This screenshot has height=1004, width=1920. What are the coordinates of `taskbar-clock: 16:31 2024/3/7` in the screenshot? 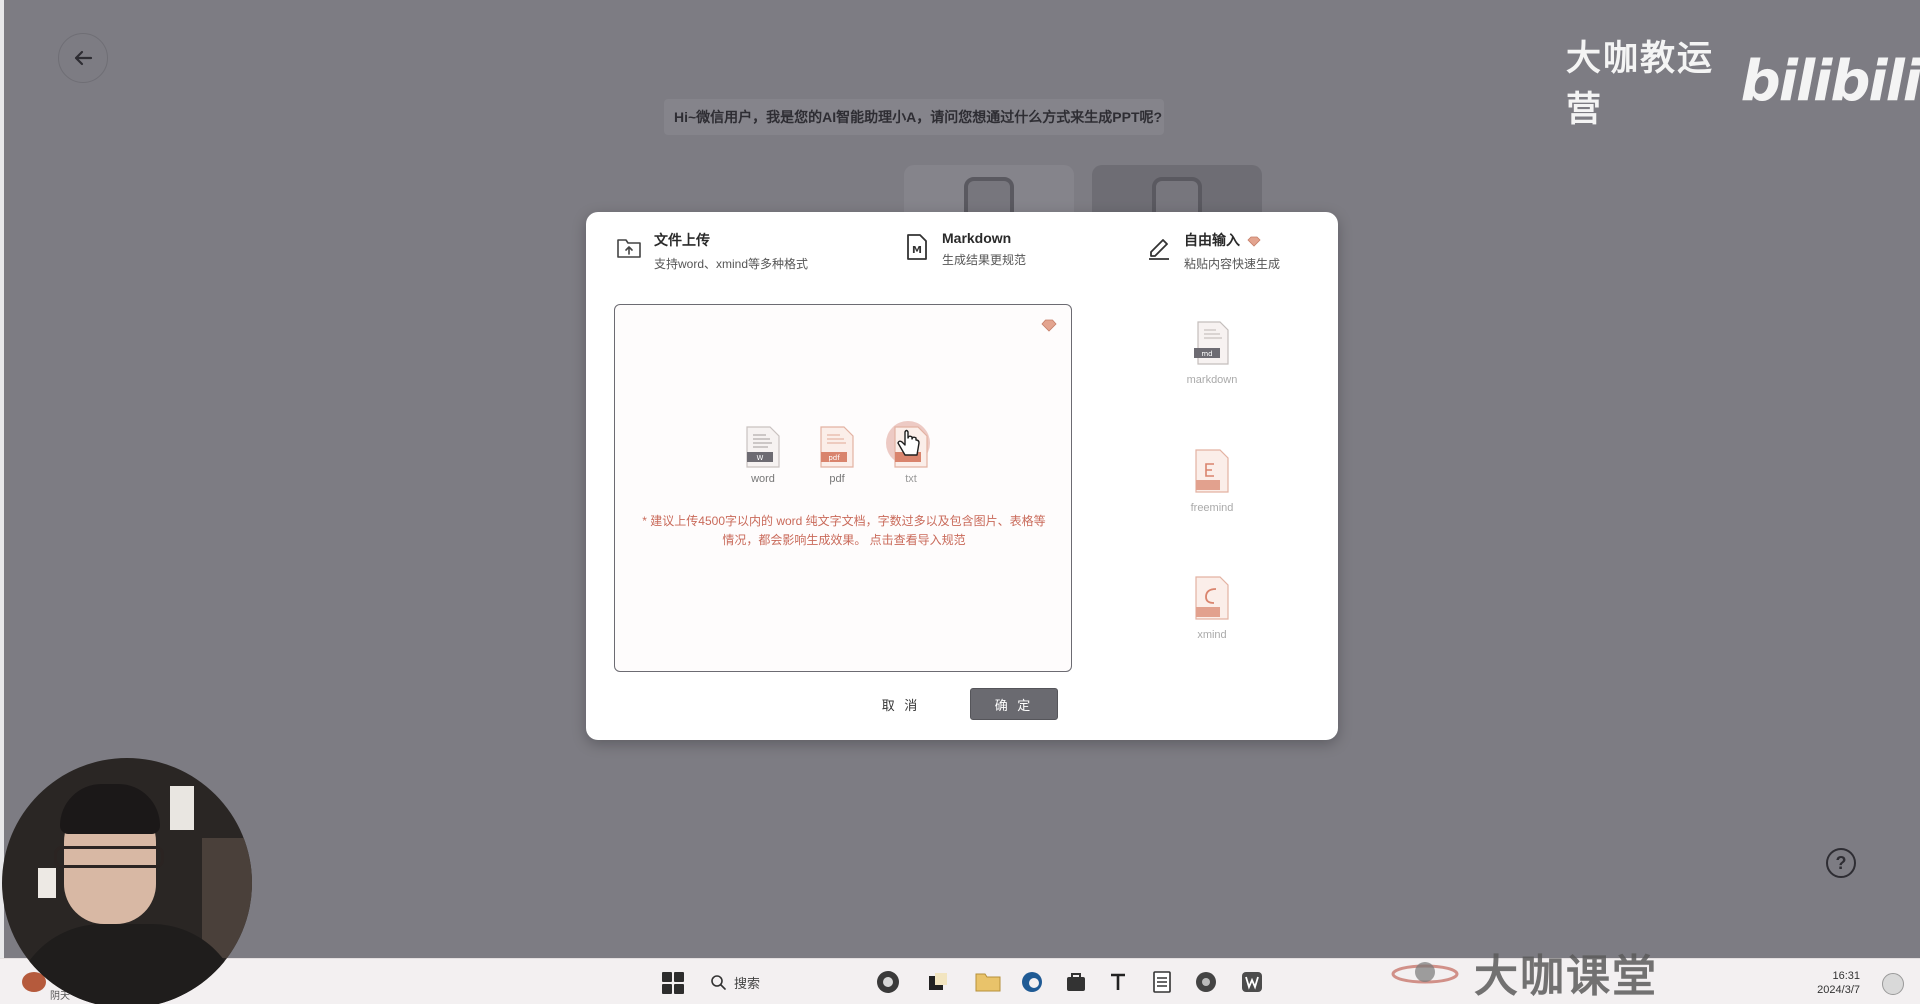 It's located at (1834, 983).